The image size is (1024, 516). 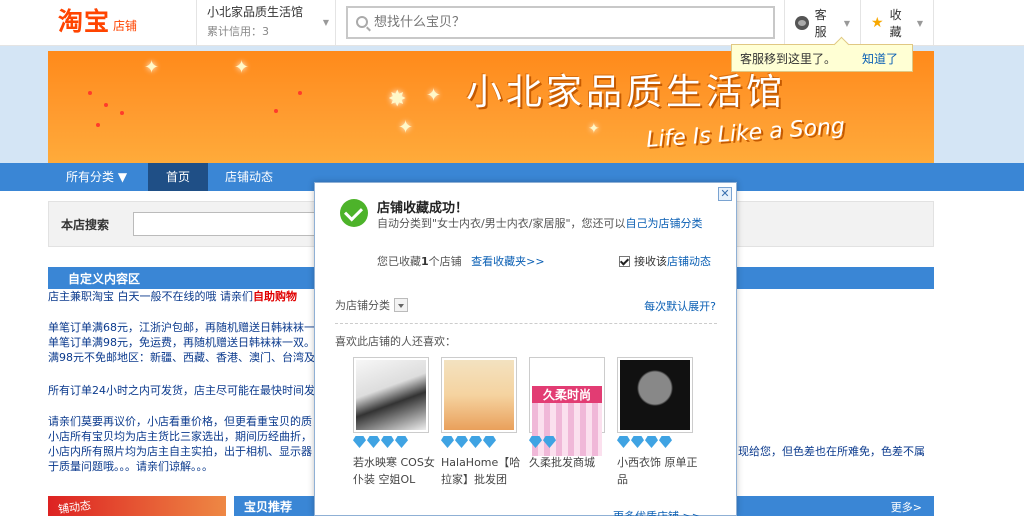 I want to click on shop-thumbnail: 久柔时尚, so click(x=567, y=406).